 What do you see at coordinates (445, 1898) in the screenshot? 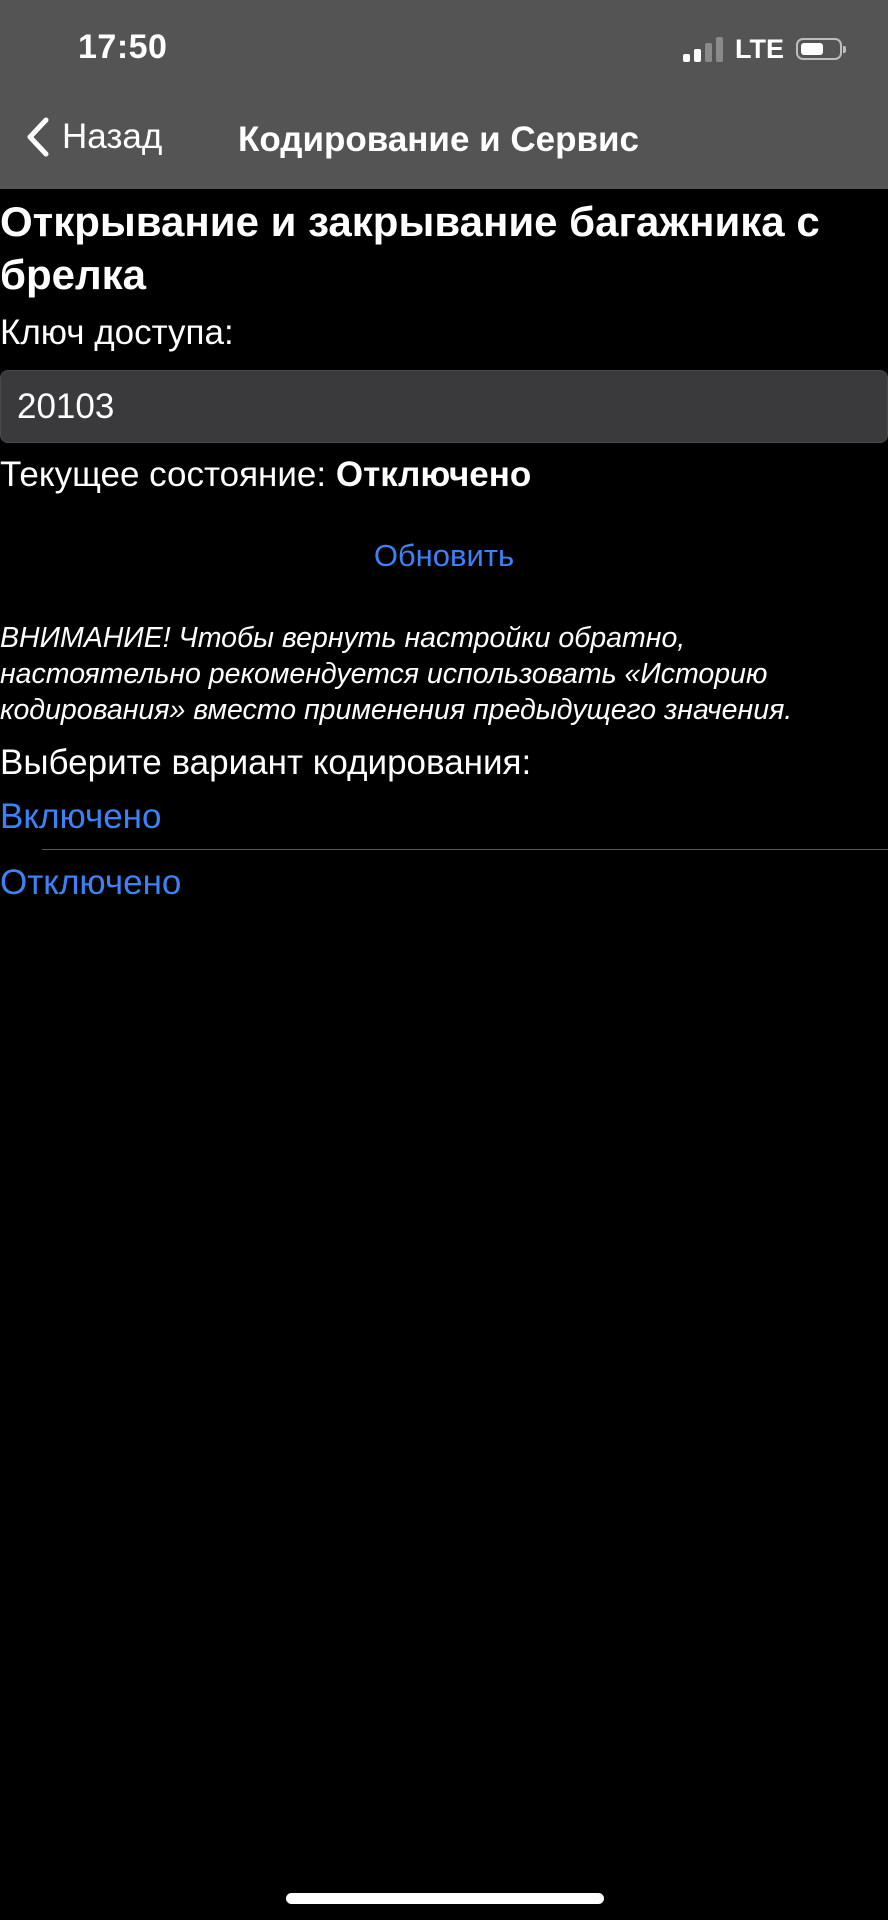
I see `home-indicator` at bounding box center [445, 1898].